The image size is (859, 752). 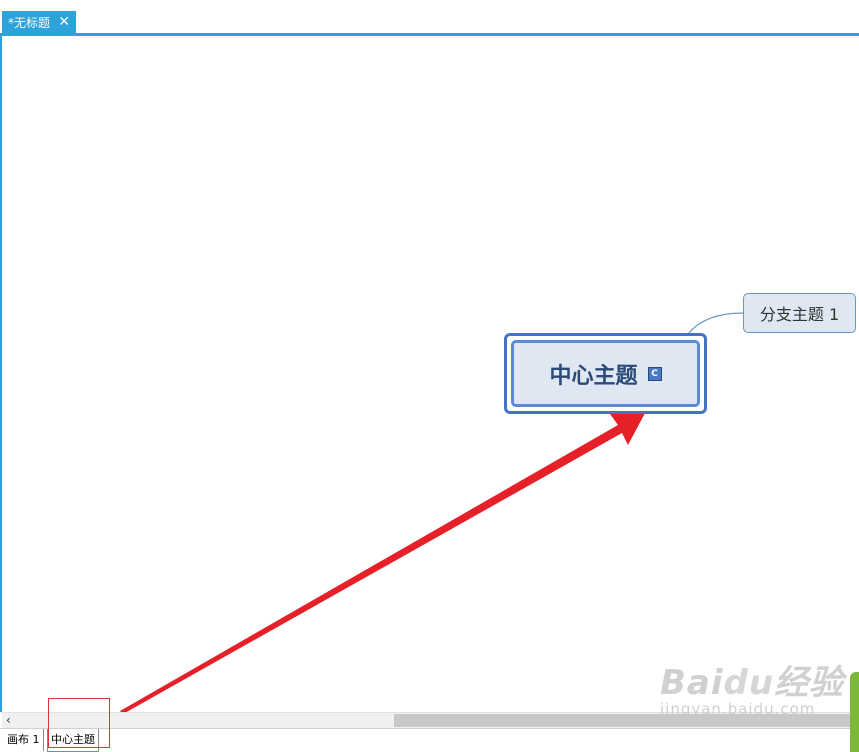 What do you see at coordinates (752, 683) in the screenshot?
I see `watermark-logo: Baidu经验` at bounding box center [752, 683].